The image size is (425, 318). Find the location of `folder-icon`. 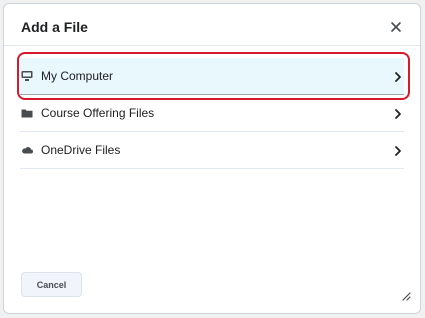

folder-icon is located at coordinates (27, 113).